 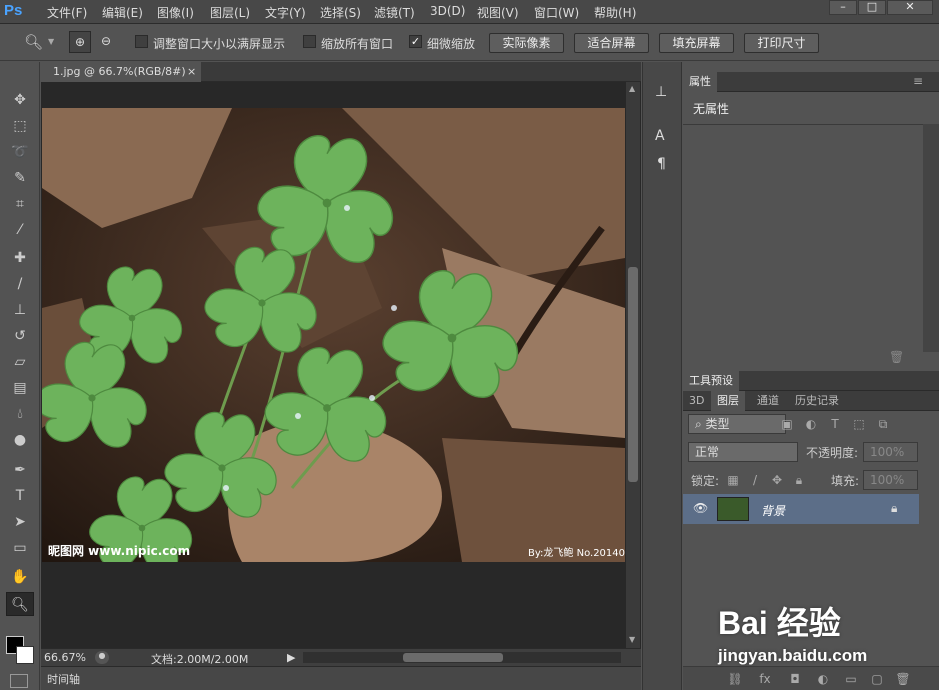 What do you see at coordinates (291, 657) in the screenshot?
I see `status-menu-arrow-icon: ▶` at bounding box center [291, 657].